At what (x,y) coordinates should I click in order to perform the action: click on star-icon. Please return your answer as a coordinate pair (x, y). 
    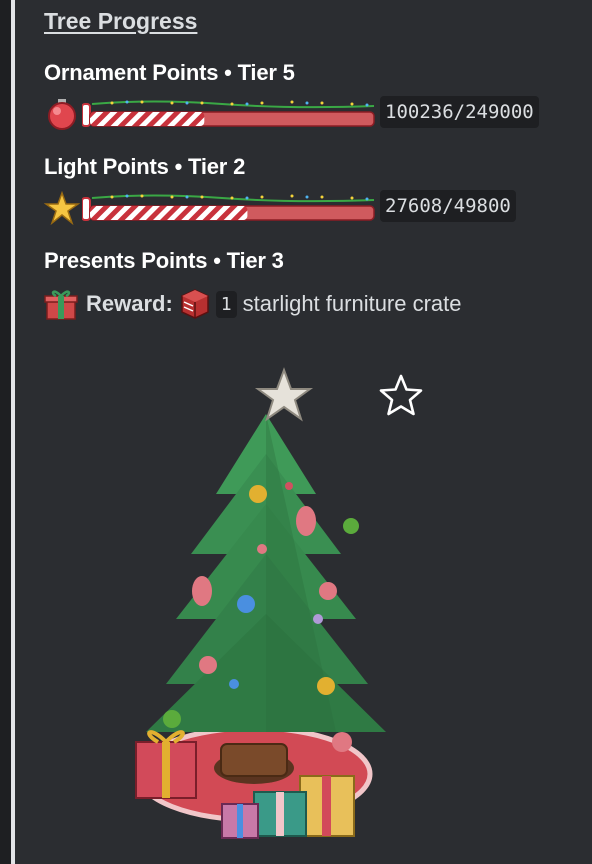
    Looking at the image, I should click on (62, 208).